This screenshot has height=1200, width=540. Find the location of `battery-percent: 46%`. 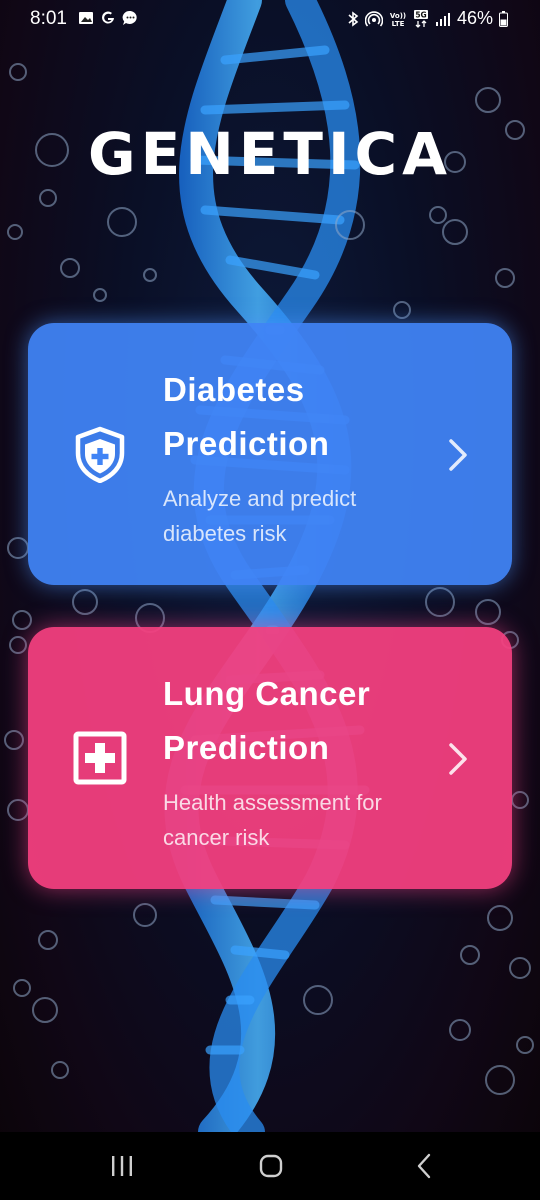

battery-percent: 46% is located at coordinates (474, 18).